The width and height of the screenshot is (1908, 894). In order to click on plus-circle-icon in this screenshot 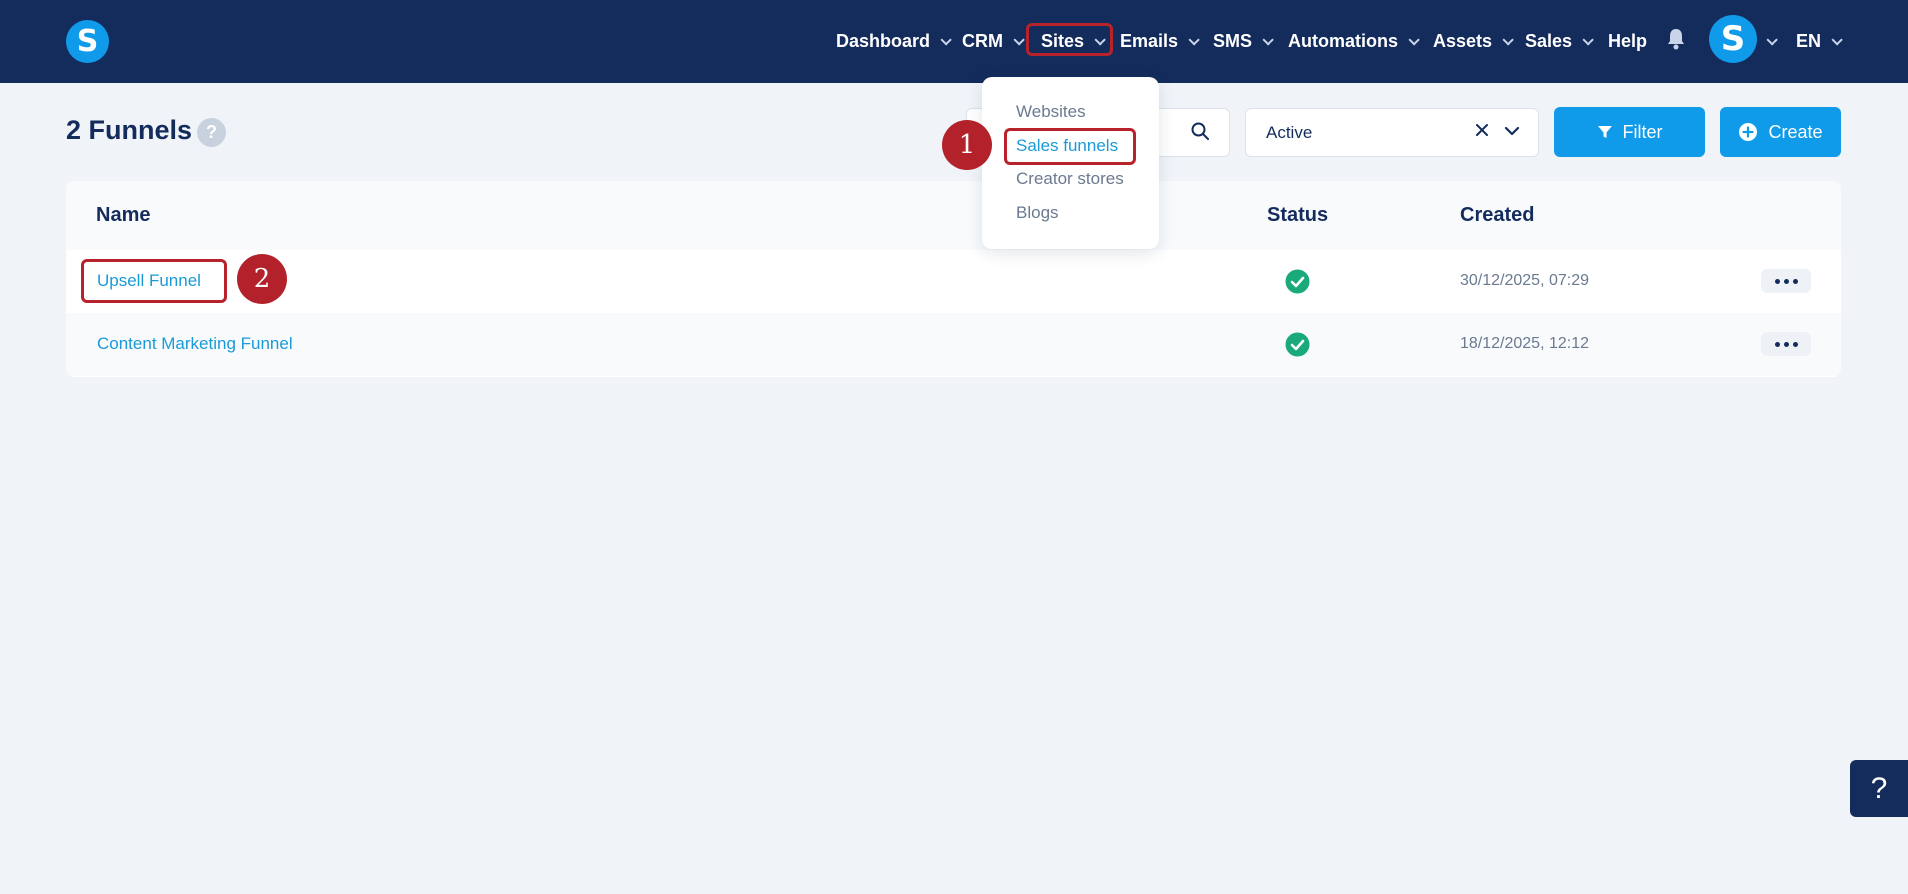, I will do `click(1748, 132)`.